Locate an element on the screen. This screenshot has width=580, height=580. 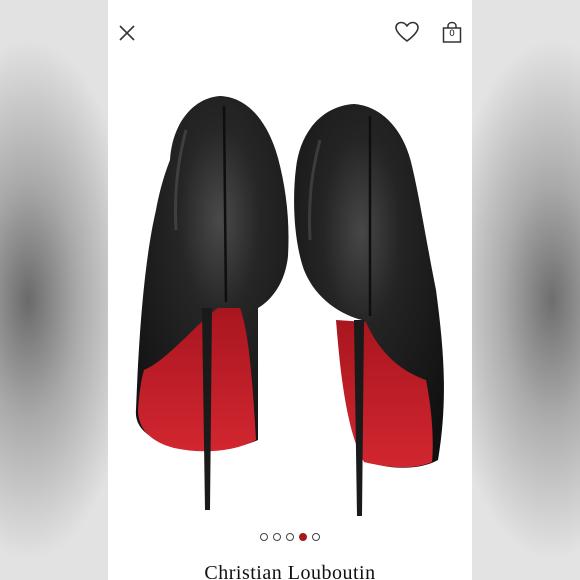
top-bar: 0 is located at coordinates (290, 32).